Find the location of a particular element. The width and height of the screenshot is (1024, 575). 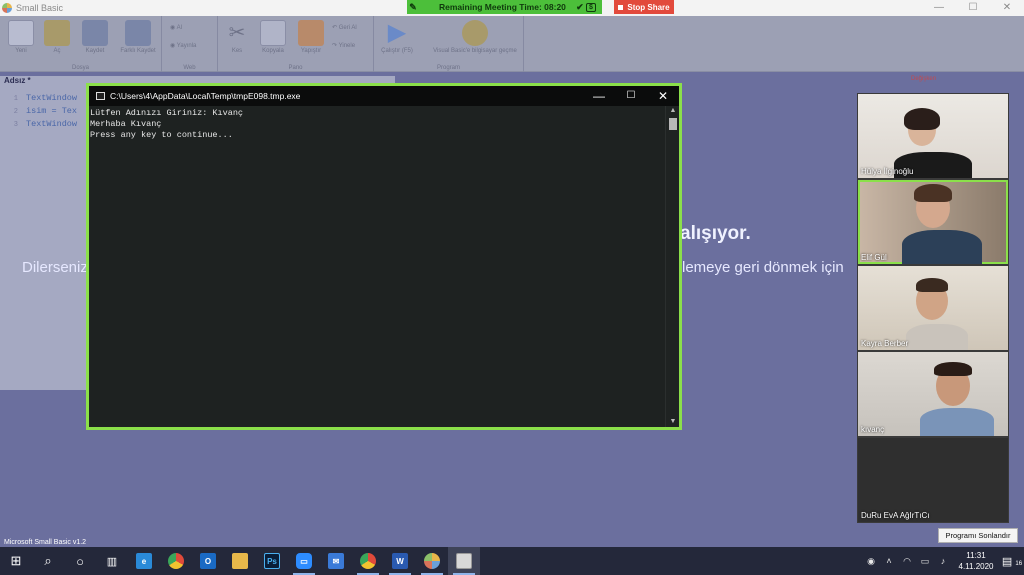

scroll-up-icon: ▲ is located at coordinates (673, 111).